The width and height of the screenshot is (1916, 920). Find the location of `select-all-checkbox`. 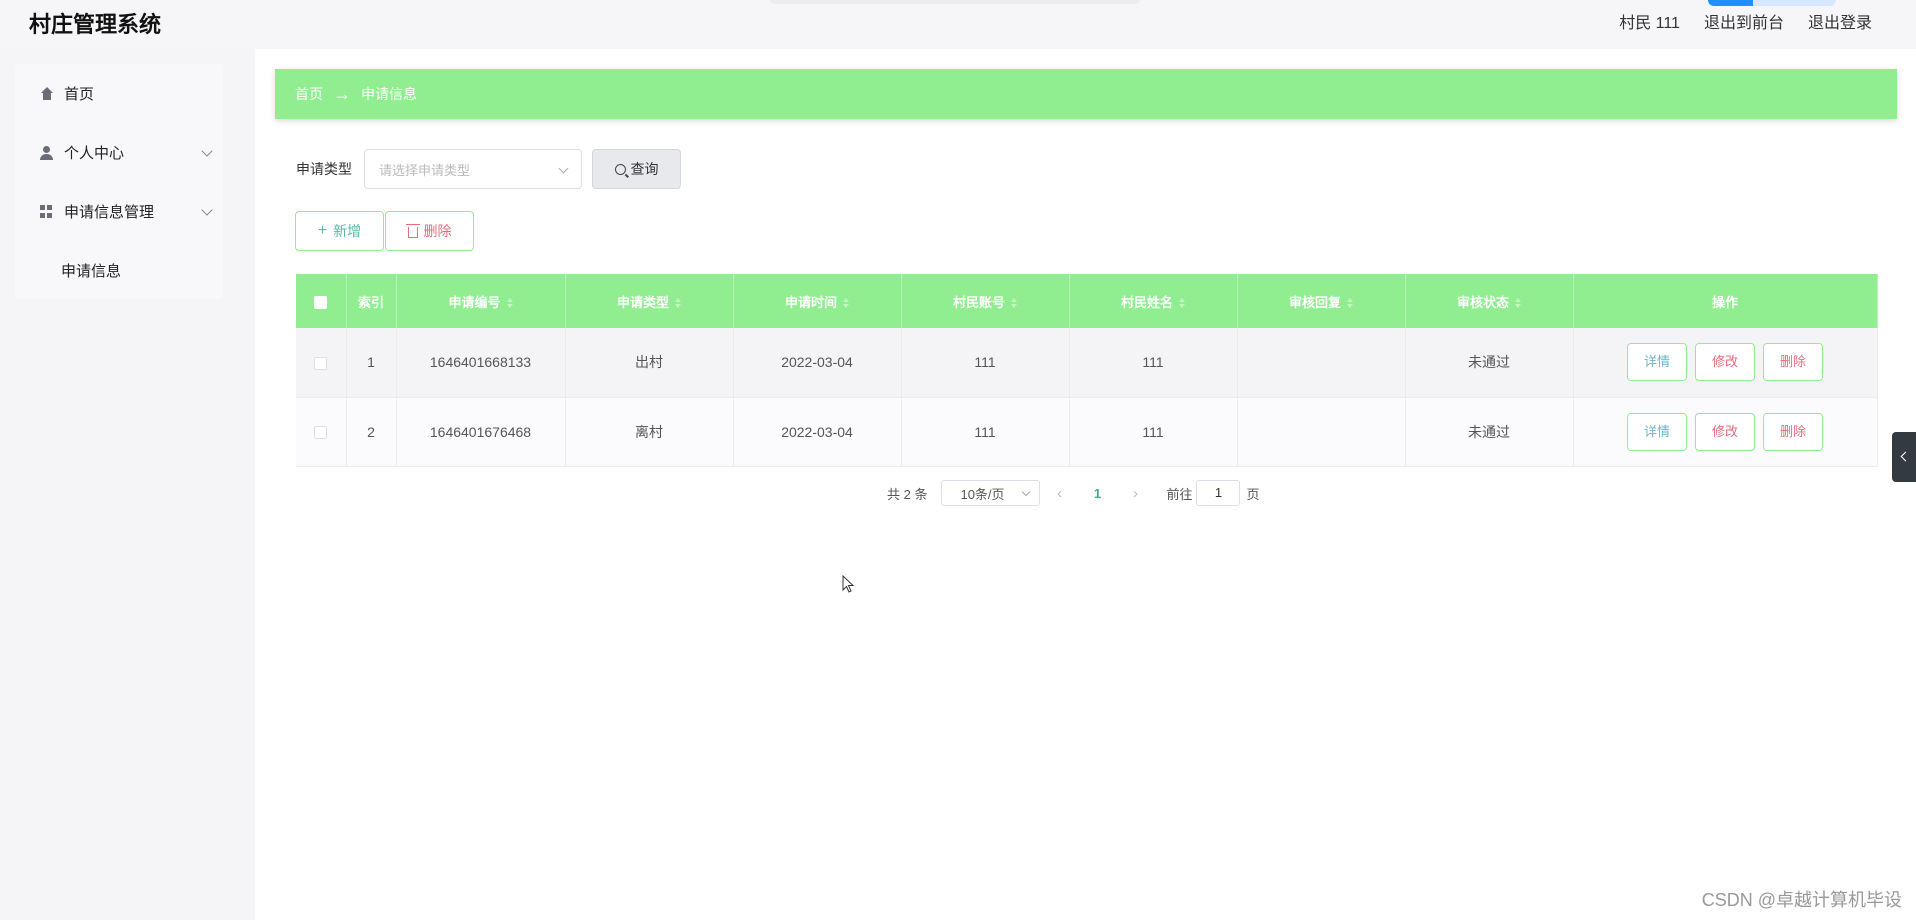

select-all-checkbox is located at coordinates (321, 302).